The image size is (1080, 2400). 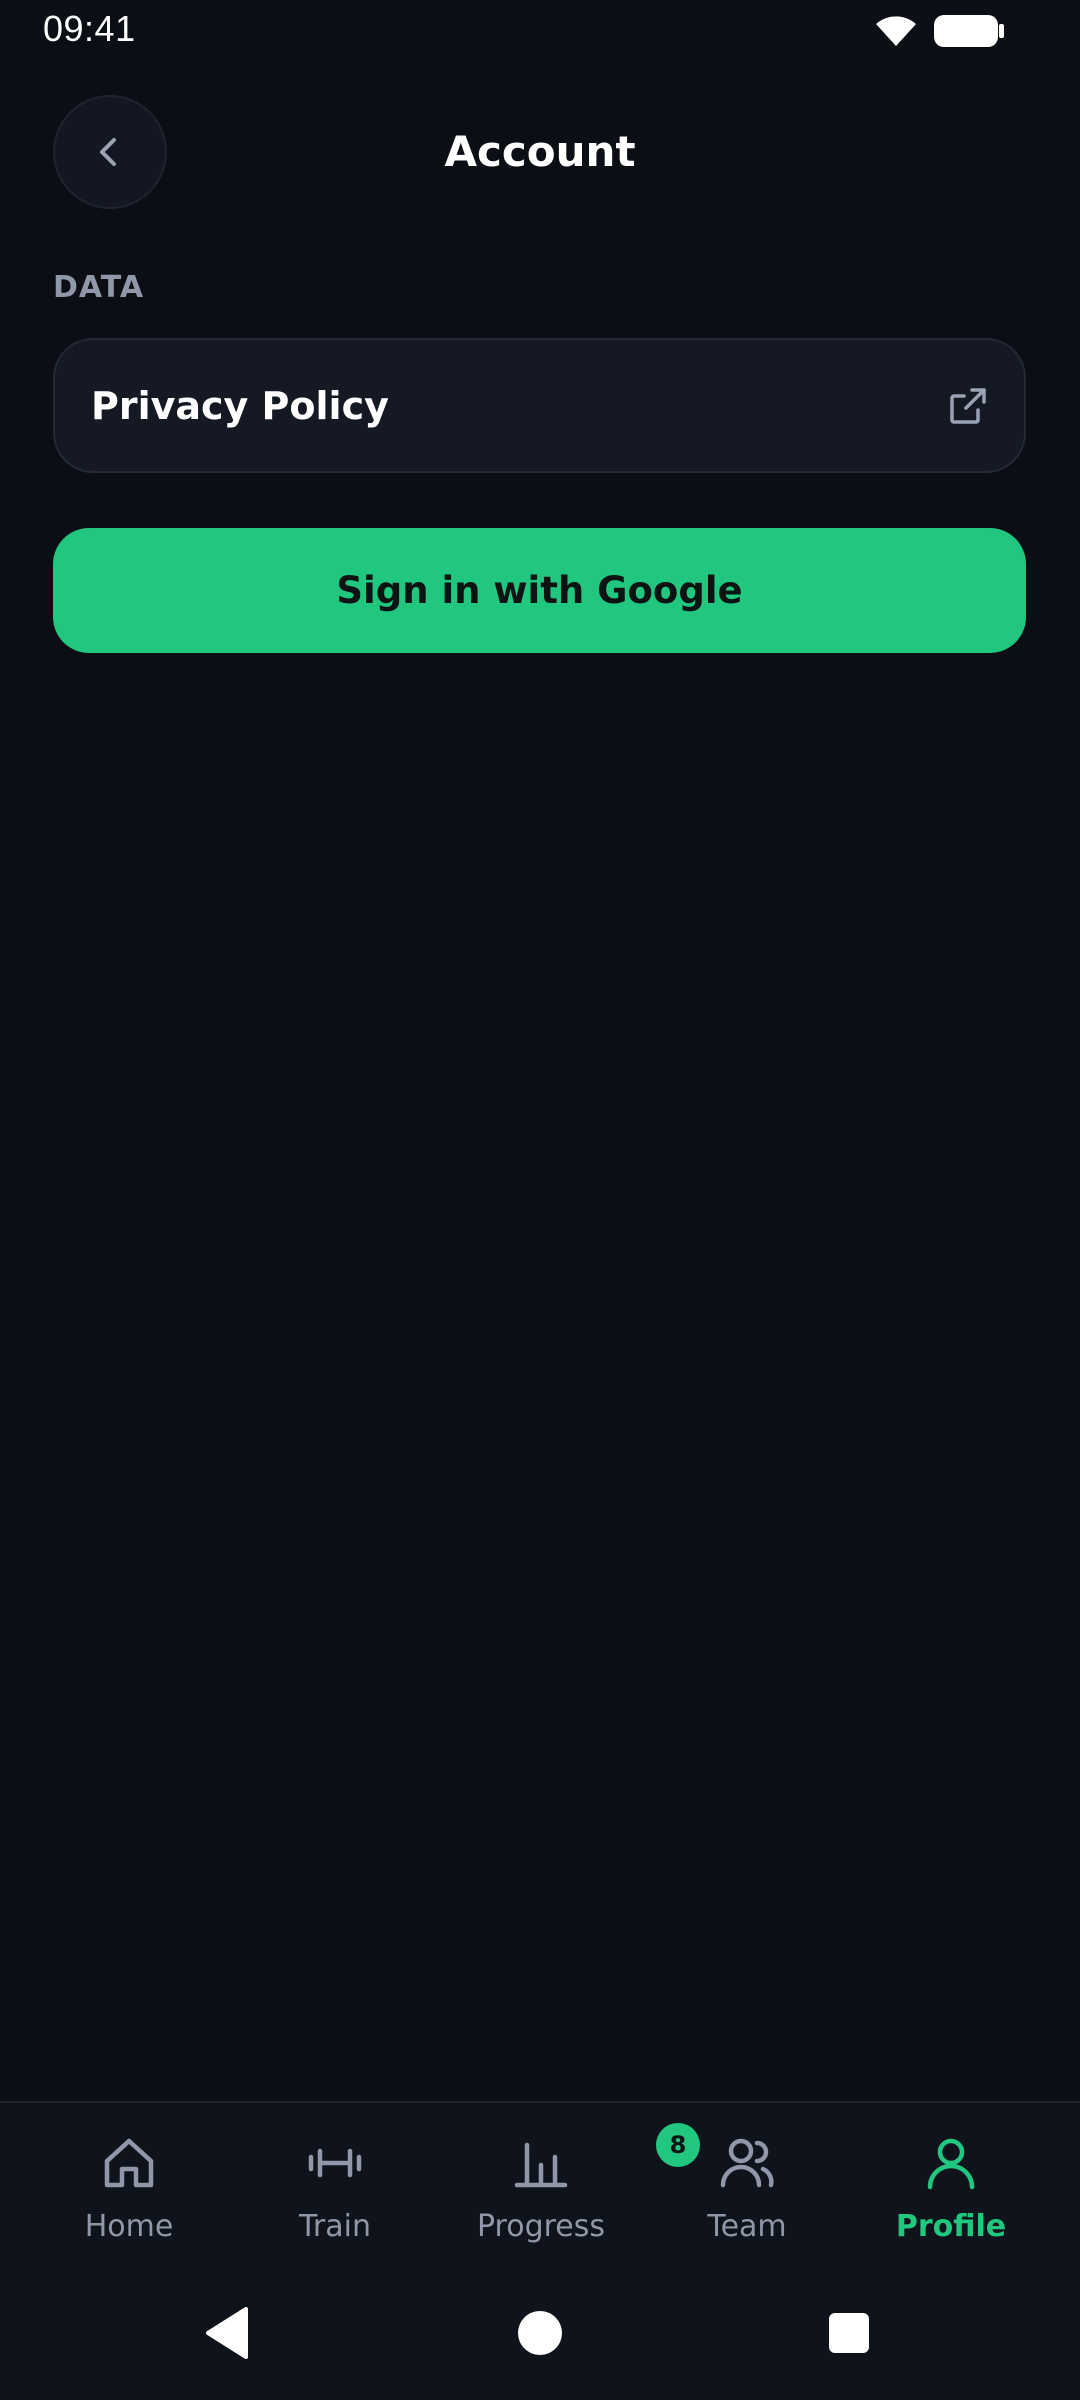 I want to click on system-home-icon, so click(x=540, y=2333).